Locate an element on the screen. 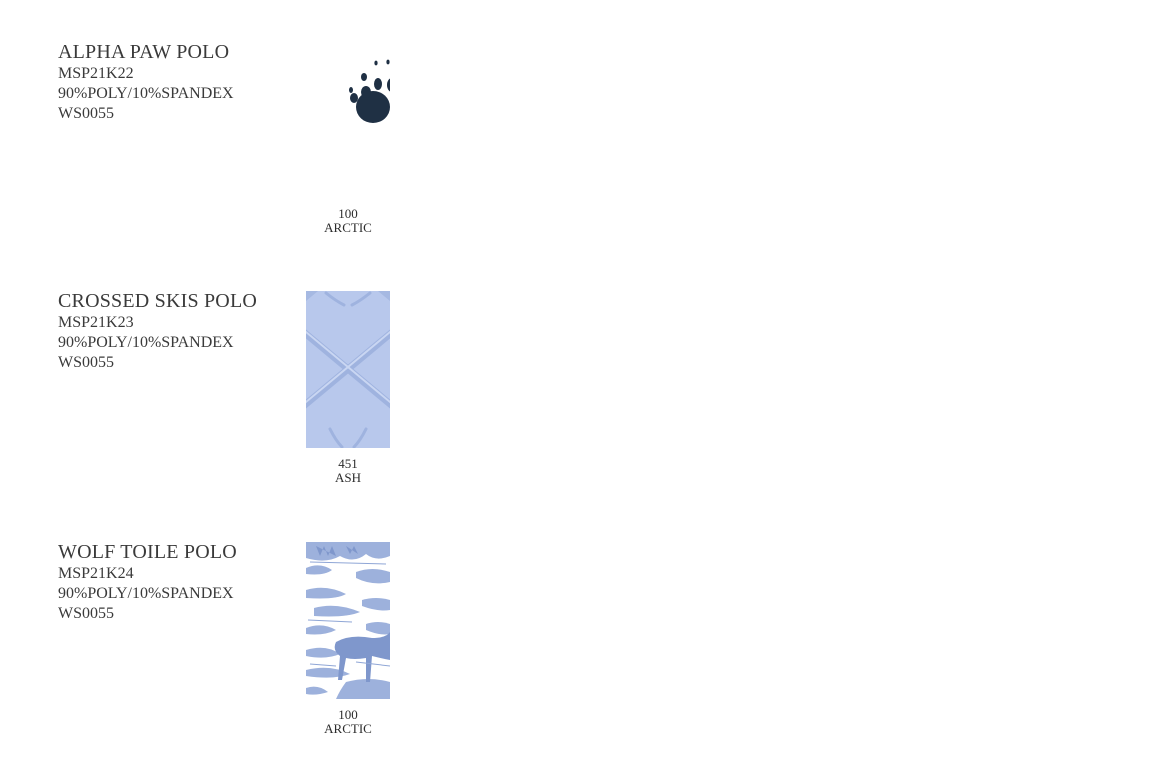  style-number: MSP21K22 is located at coordinates (96, 73).